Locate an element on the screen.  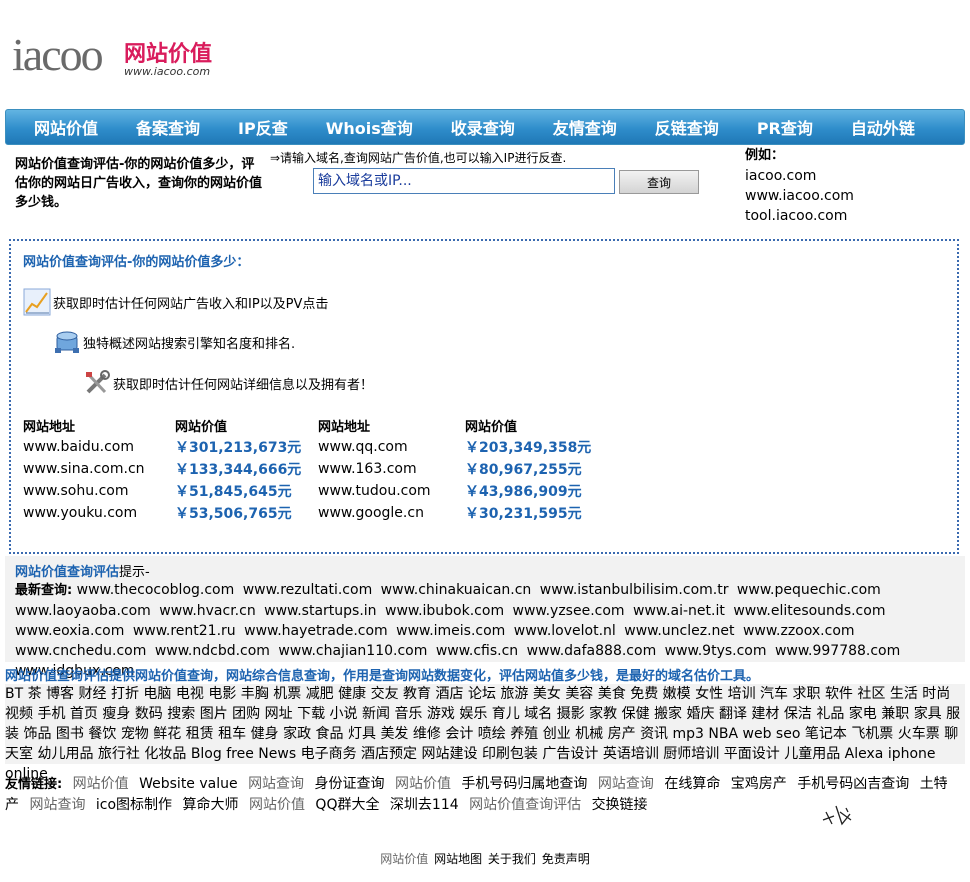
nav-item-whois: Whois查询 is located at coordinates (366, 127).